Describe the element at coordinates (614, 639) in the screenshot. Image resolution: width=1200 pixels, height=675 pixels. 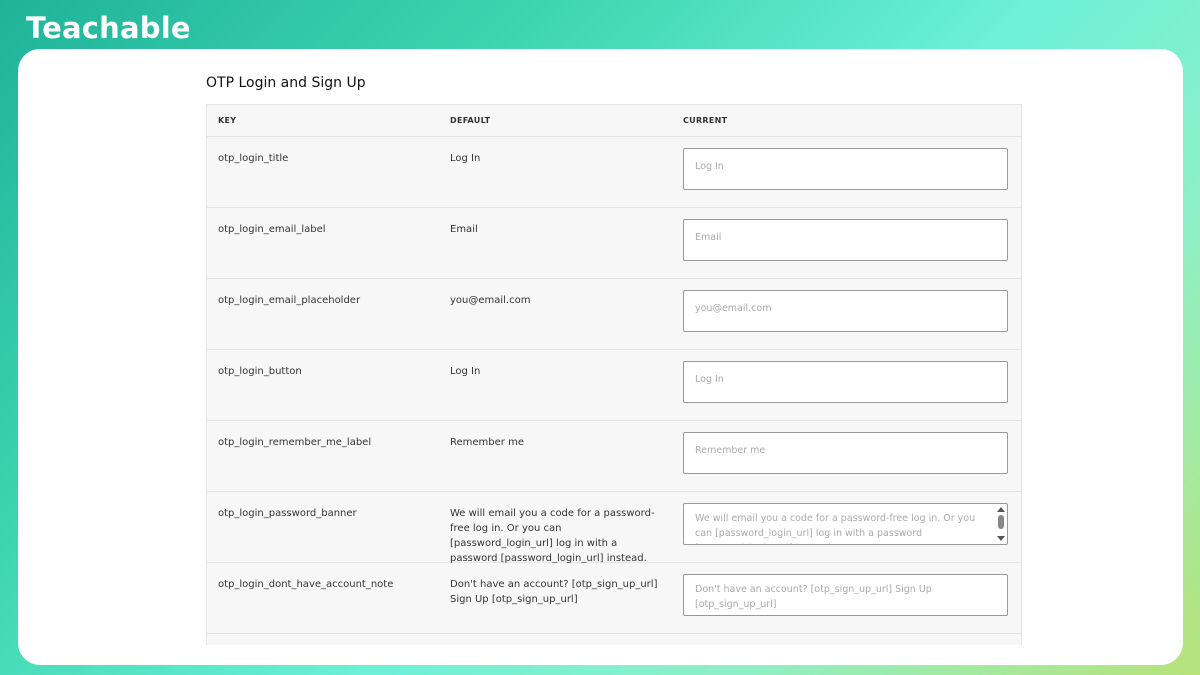
I see `table-row` at that location.